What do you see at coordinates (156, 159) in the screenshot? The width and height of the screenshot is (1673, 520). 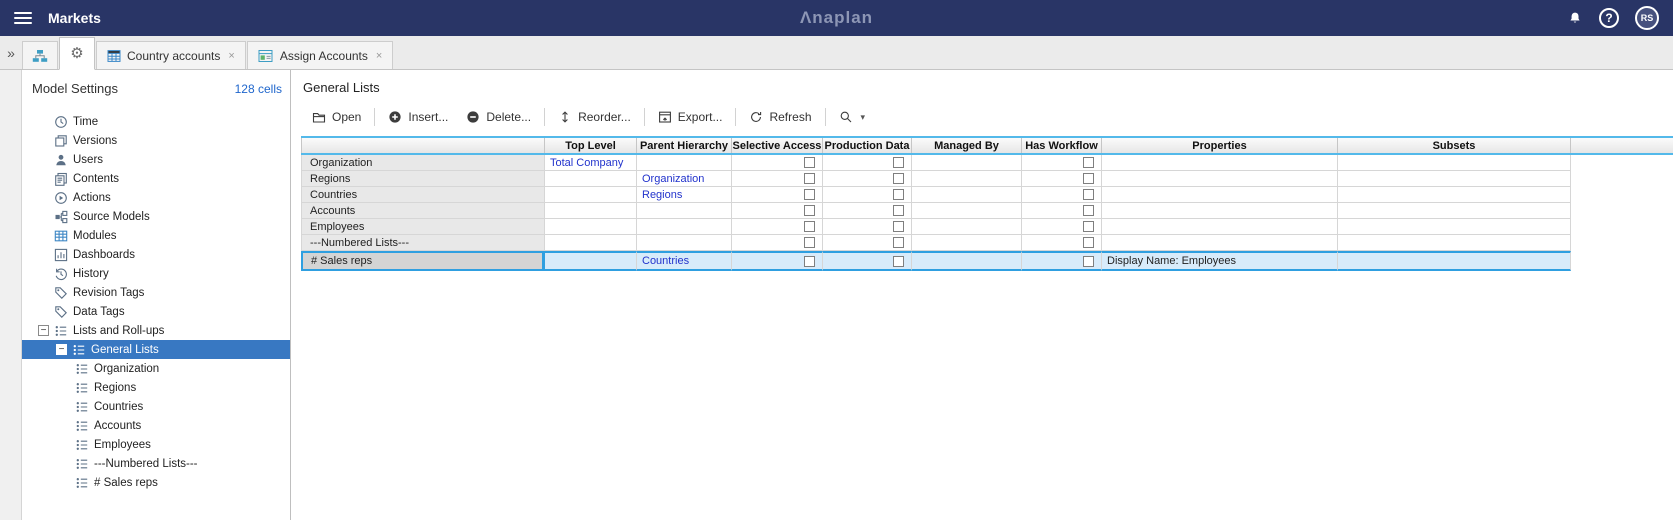 I see `sidebar-item-users: Users` at bounding box center [156, 159].